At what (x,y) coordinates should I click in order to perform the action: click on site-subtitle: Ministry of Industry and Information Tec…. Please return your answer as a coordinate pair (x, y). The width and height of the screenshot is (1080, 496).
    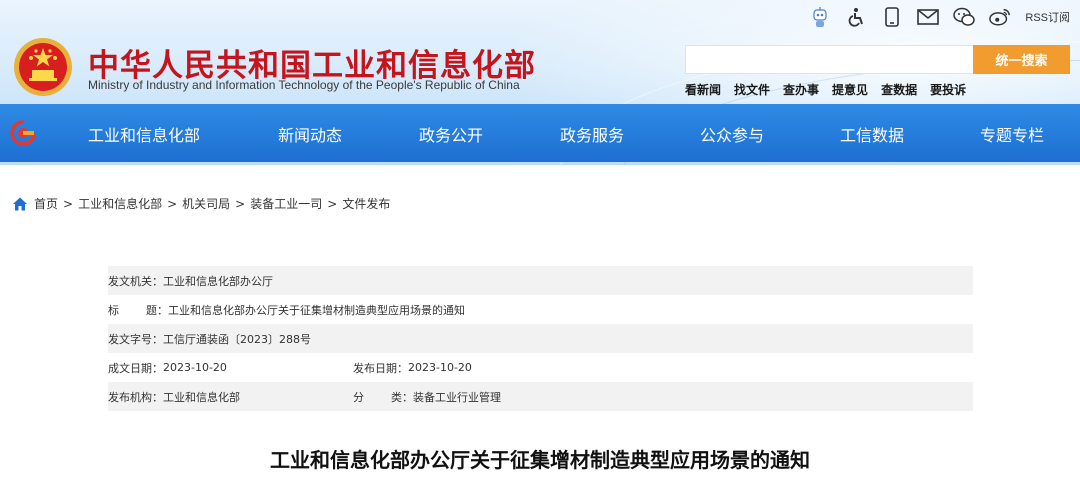
    Looking at the image, I should click on (304, 85).